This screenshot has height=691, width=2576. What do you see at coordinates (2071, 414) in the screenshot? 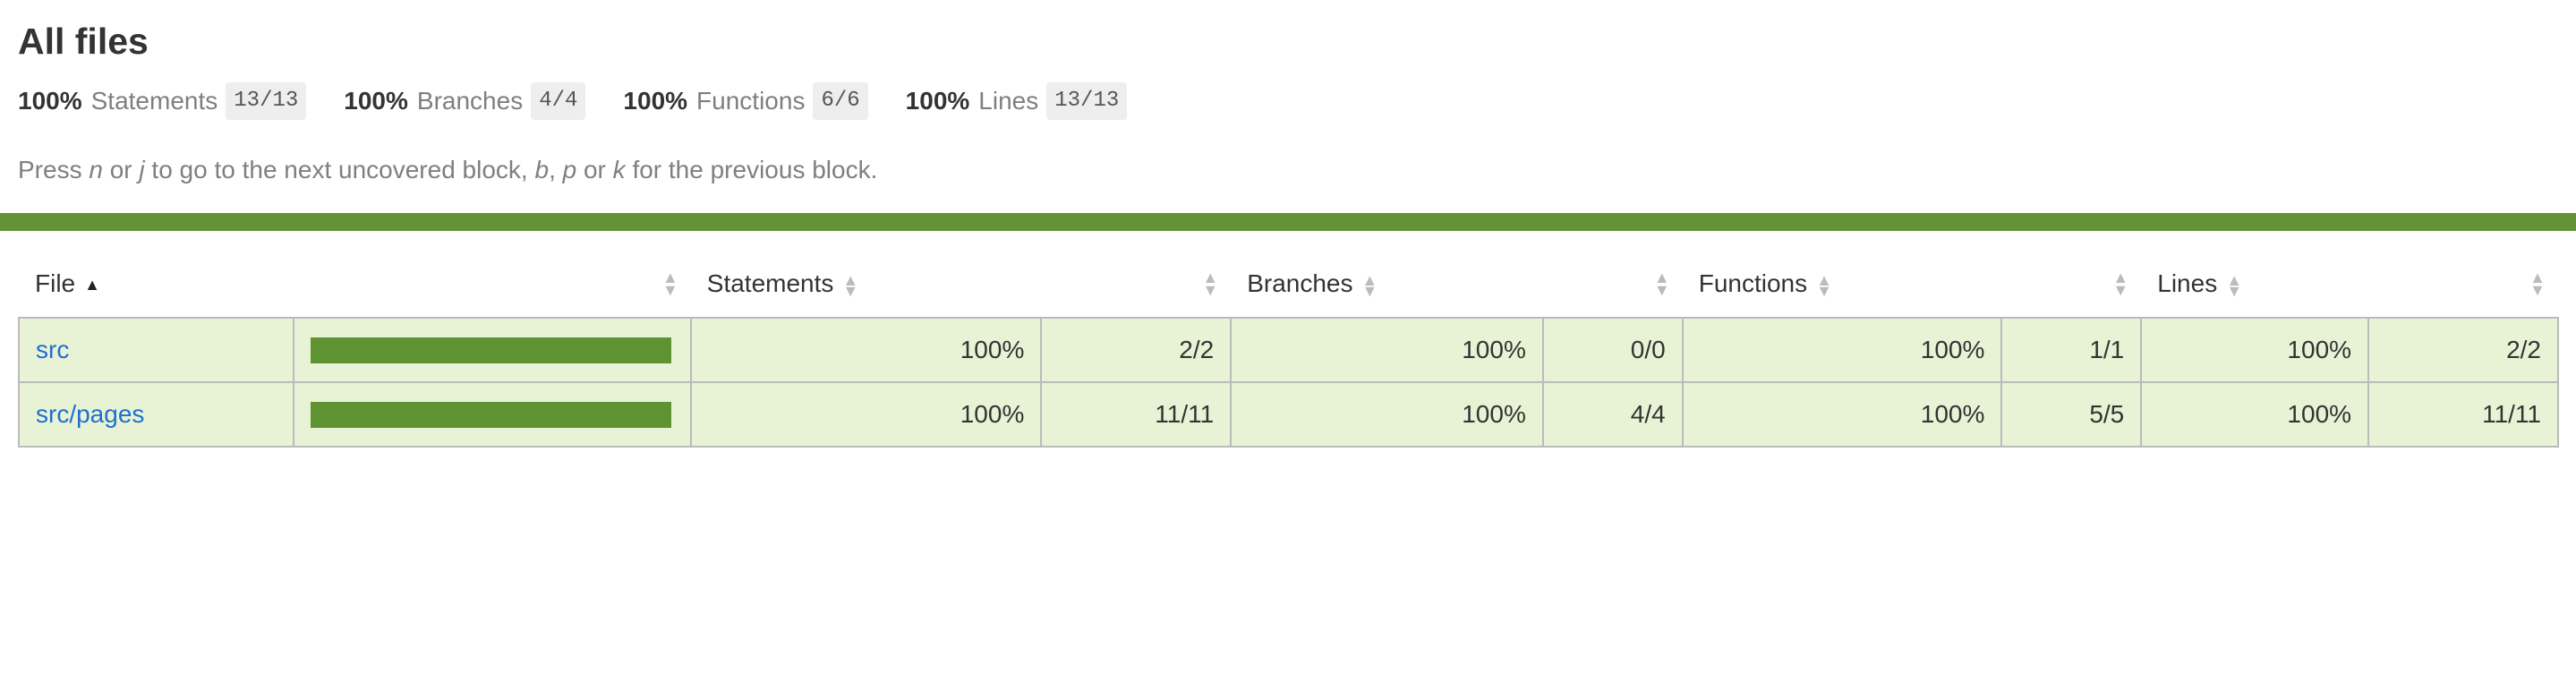
I see `functions-frac-cell: 5/5` at bounding box center [2071, 414].